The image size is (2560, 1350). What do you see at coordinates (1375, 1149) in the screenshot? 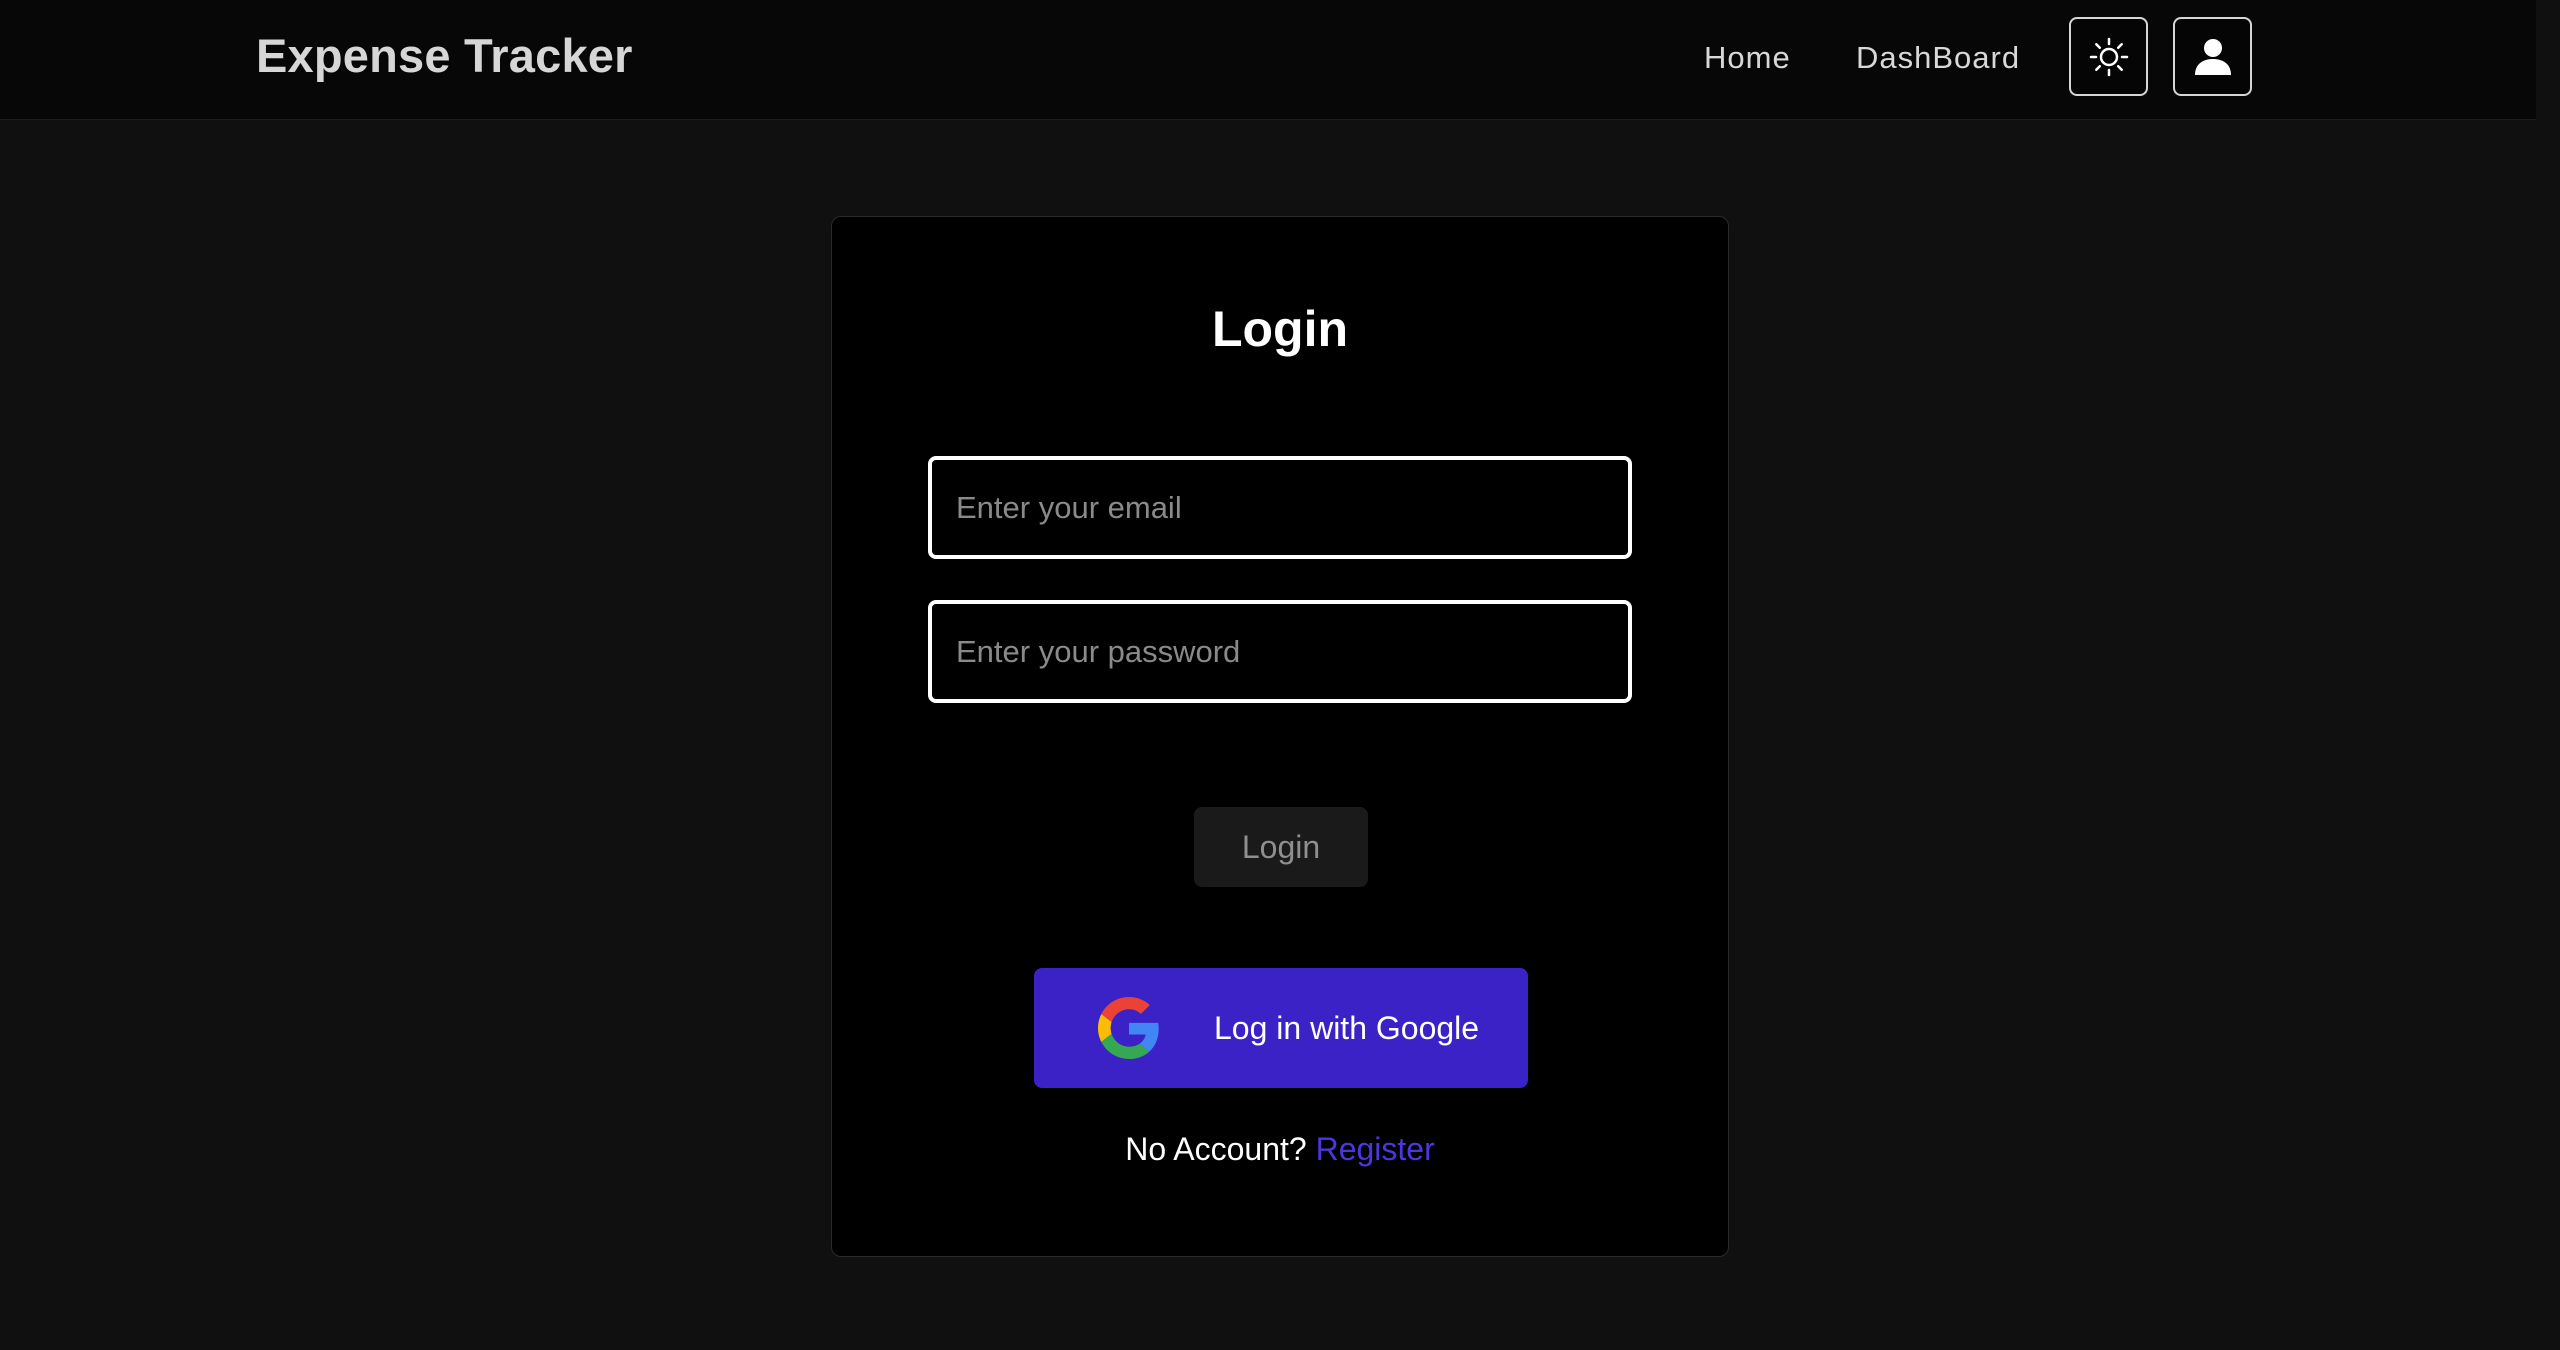
I see `register-link: Register` at bounding box center [1375, 1149].